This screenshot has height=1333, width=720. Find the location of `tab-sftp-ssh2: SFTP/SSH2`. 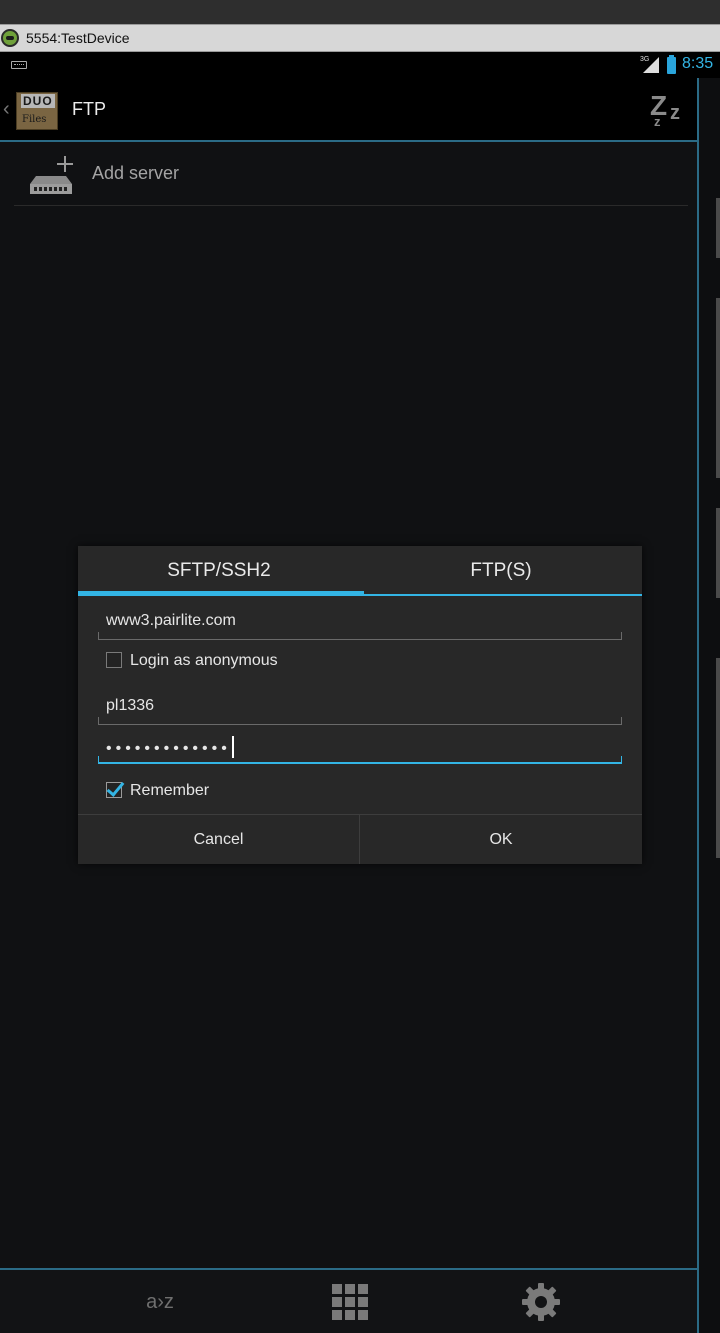

tab-sftp-ssh2: SFTP/SSH2 is located at coordinates (221, 571).